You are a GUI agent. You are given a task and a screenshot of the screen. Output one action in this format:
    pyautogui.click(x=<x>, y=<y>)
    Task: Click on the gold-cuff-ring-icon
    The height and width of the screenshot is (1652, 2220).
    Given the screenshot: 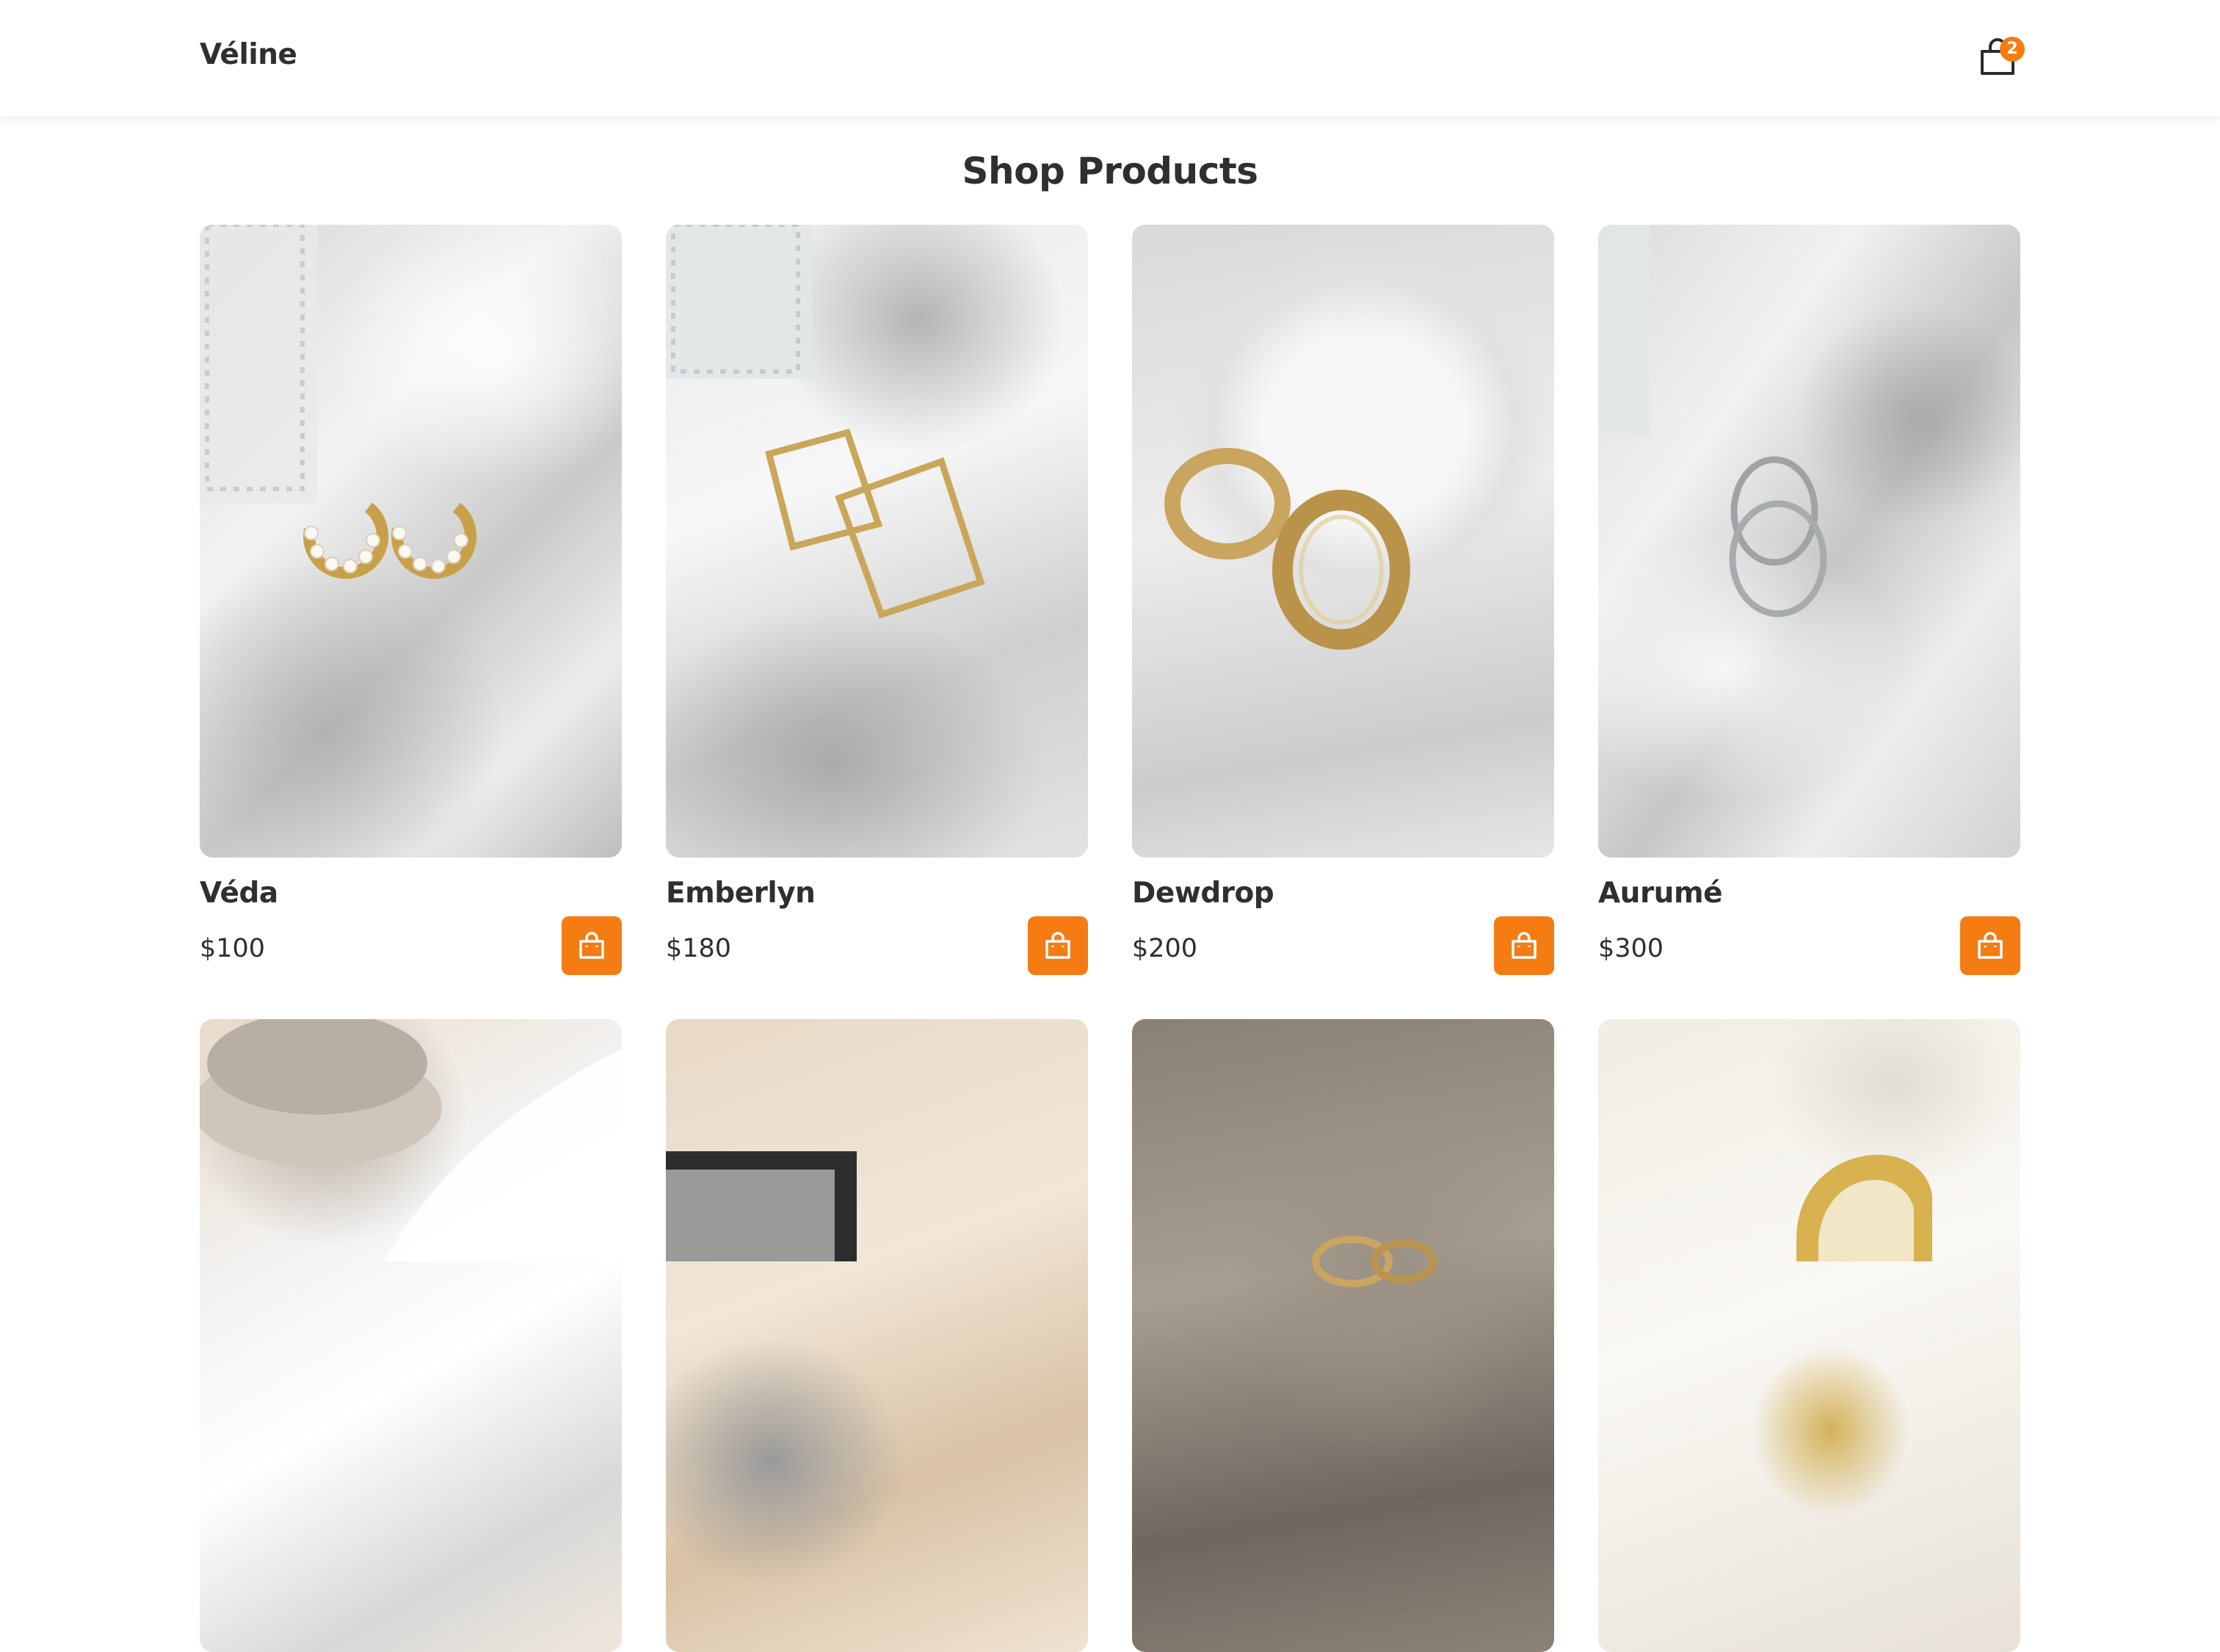 What is the action you would take?
    pyautogui.click(x=1864, y=1207)
    